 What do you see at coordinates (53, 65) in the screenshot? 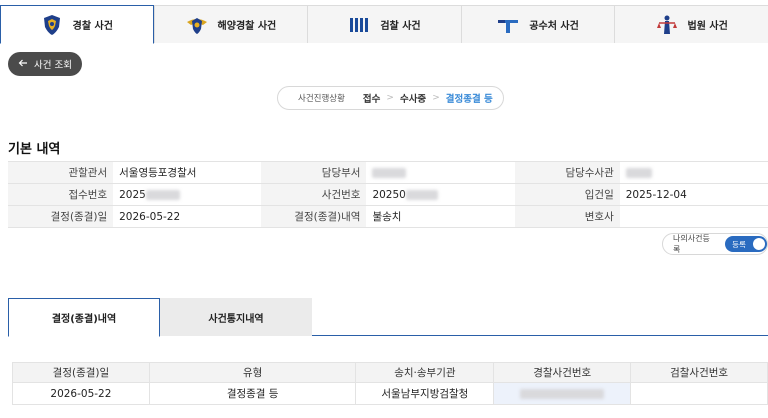
I see `back-button-label: 사건 조회` at bounding box center [53, 65].